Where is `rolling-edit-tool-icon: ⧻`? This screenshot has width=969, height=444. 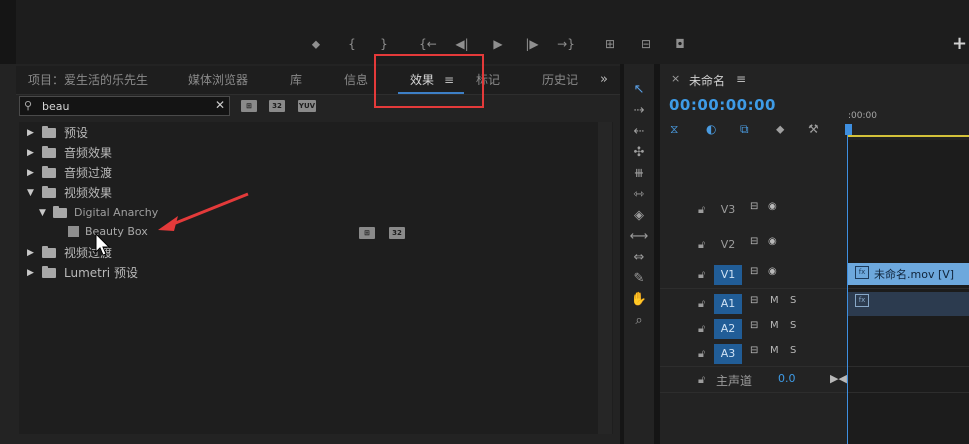
rolling-edit-tool-icon: ⧻ is located at coordinates (639, 174).